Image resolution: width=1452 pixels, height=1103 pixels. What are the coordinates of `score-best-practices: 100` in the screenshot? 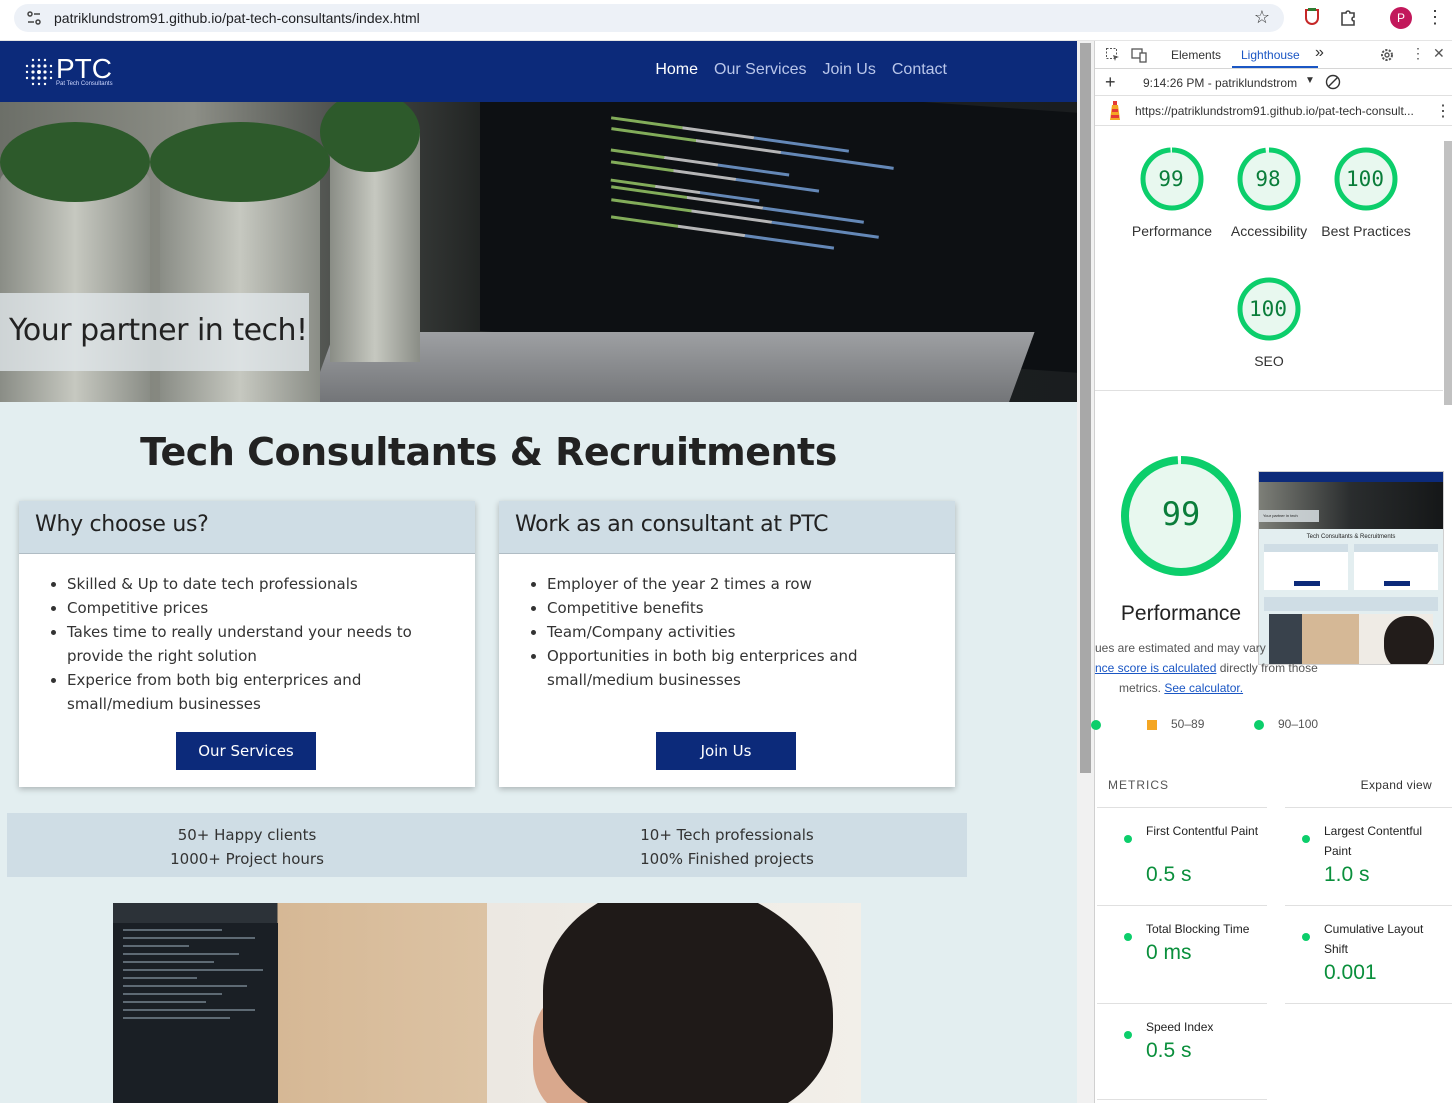 It's located at (1365, 179).